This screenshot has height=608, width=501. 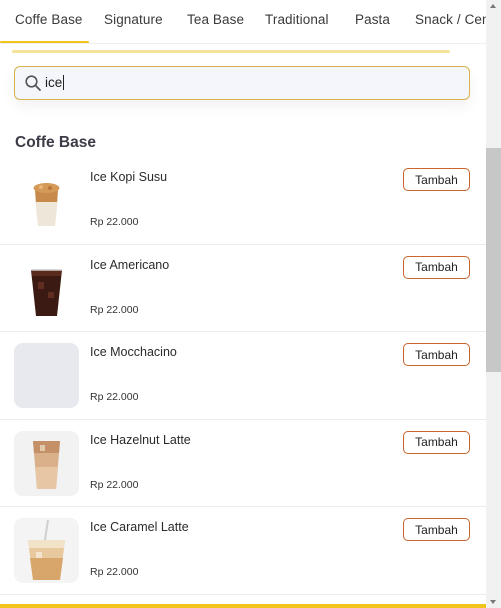 What do you see at coordinates (133, 352) in the screenshot?
I see `product-name: Ice Mocchacino` at bounding box center [133, 352].